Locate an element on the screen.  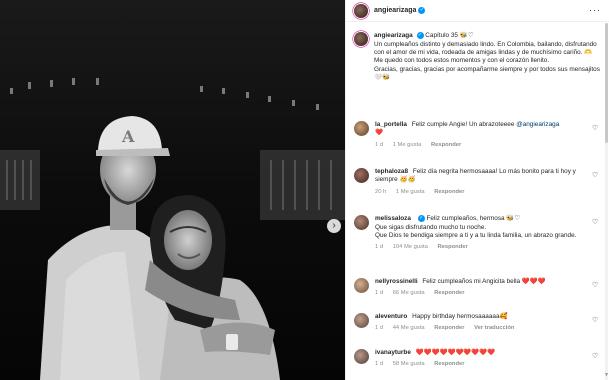
comment-text: Feliz cumpleaños, hermosa 🐝♡ is located at coordinates (473, 219).